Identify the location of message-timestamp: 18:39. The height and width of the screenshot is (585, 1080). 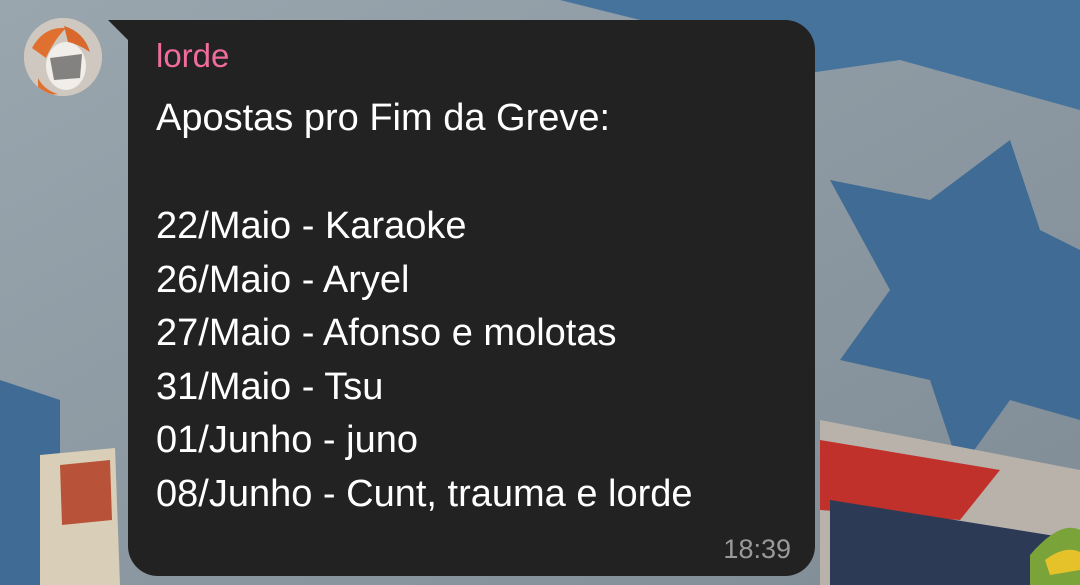
(757, 549).